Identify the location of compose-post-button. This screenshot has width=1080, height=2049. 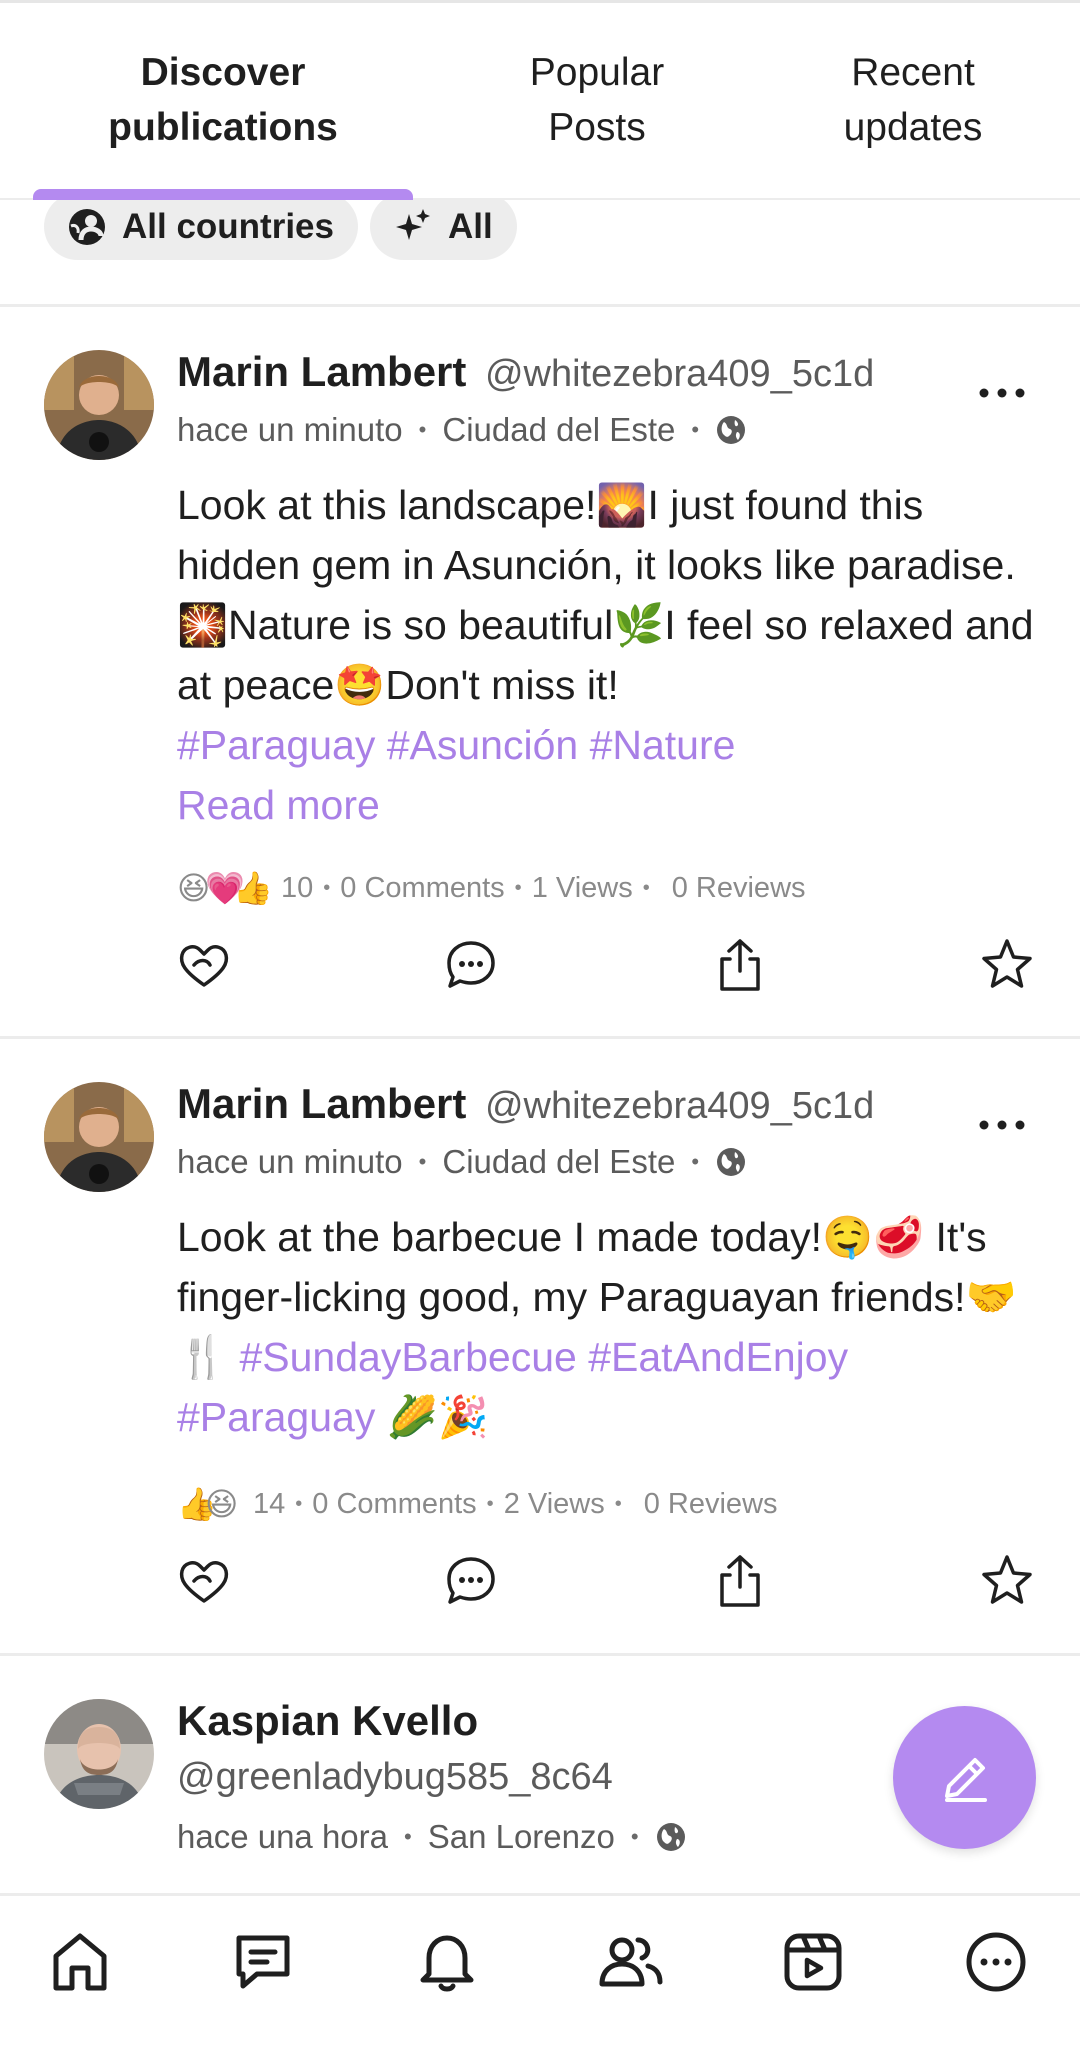
(964, 1777).